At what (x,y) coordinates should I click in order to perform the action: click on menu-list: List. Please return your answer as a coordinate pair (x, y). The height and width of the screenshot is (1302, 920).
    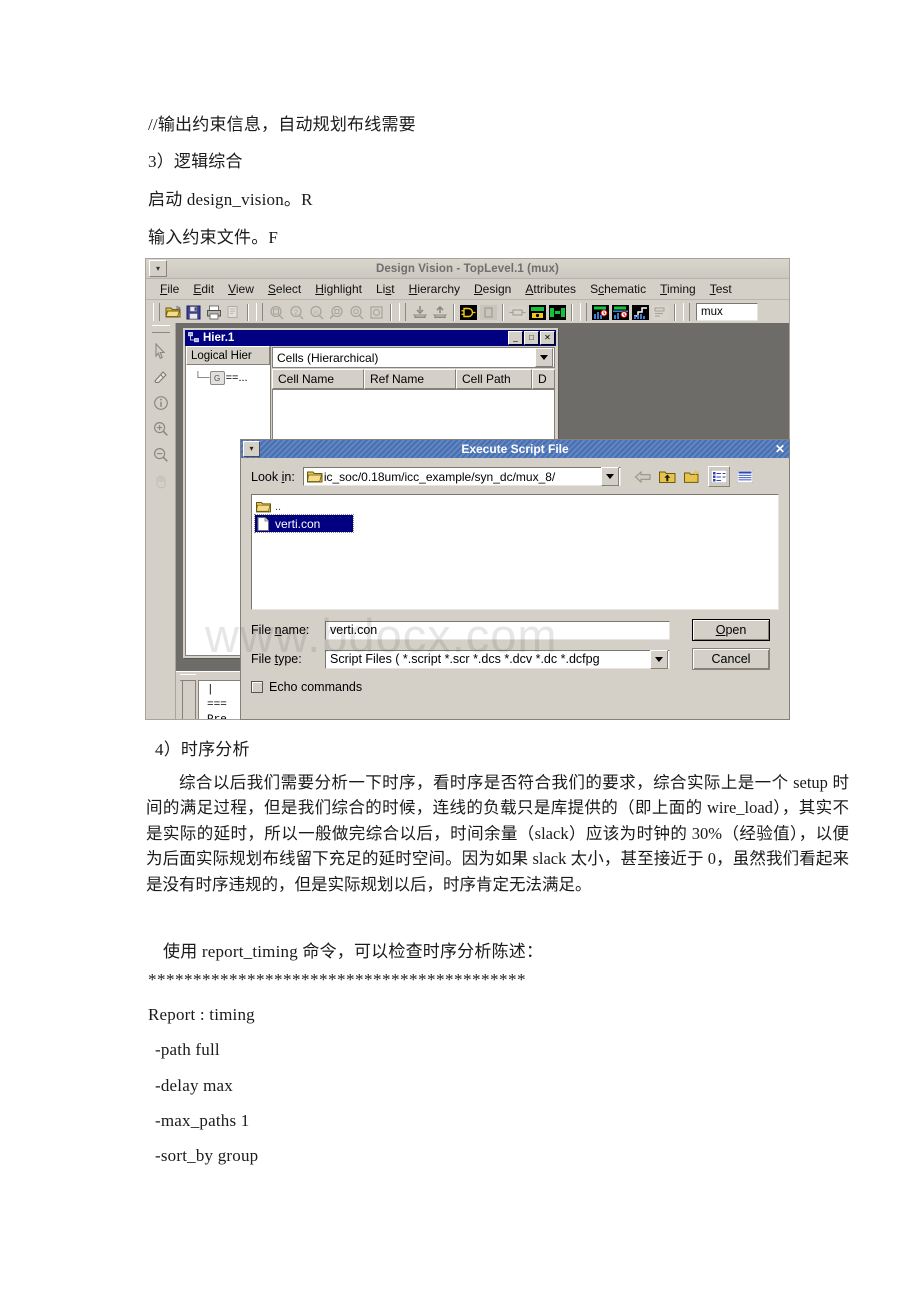
    Looking at the image, I should click on (385, 289).